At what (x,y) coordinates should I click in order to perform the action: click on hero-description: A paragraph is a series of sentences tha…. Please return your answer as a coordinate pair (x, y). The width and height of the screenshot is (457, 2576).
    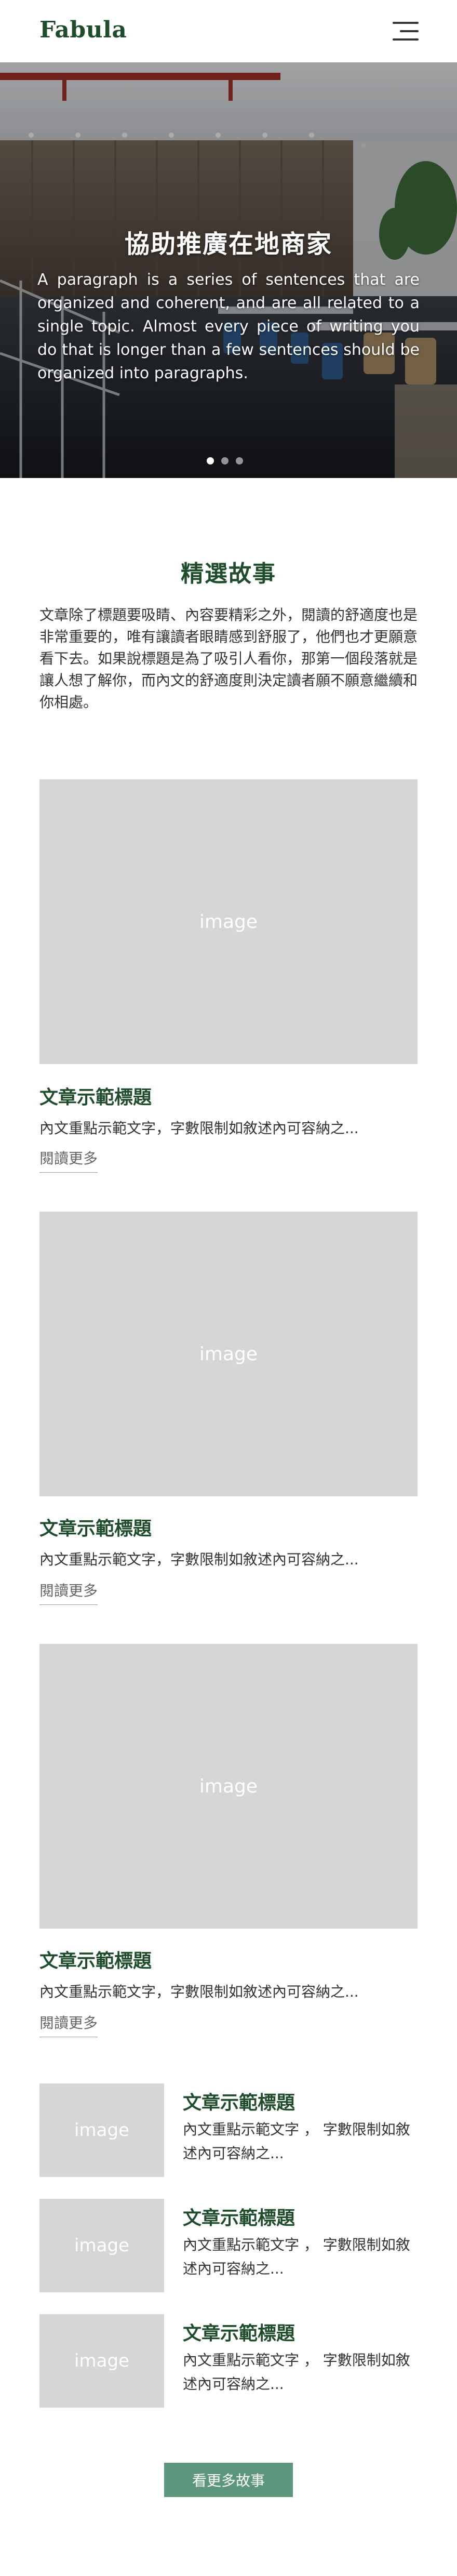
    Looking at the image, I should click on (228, 326).